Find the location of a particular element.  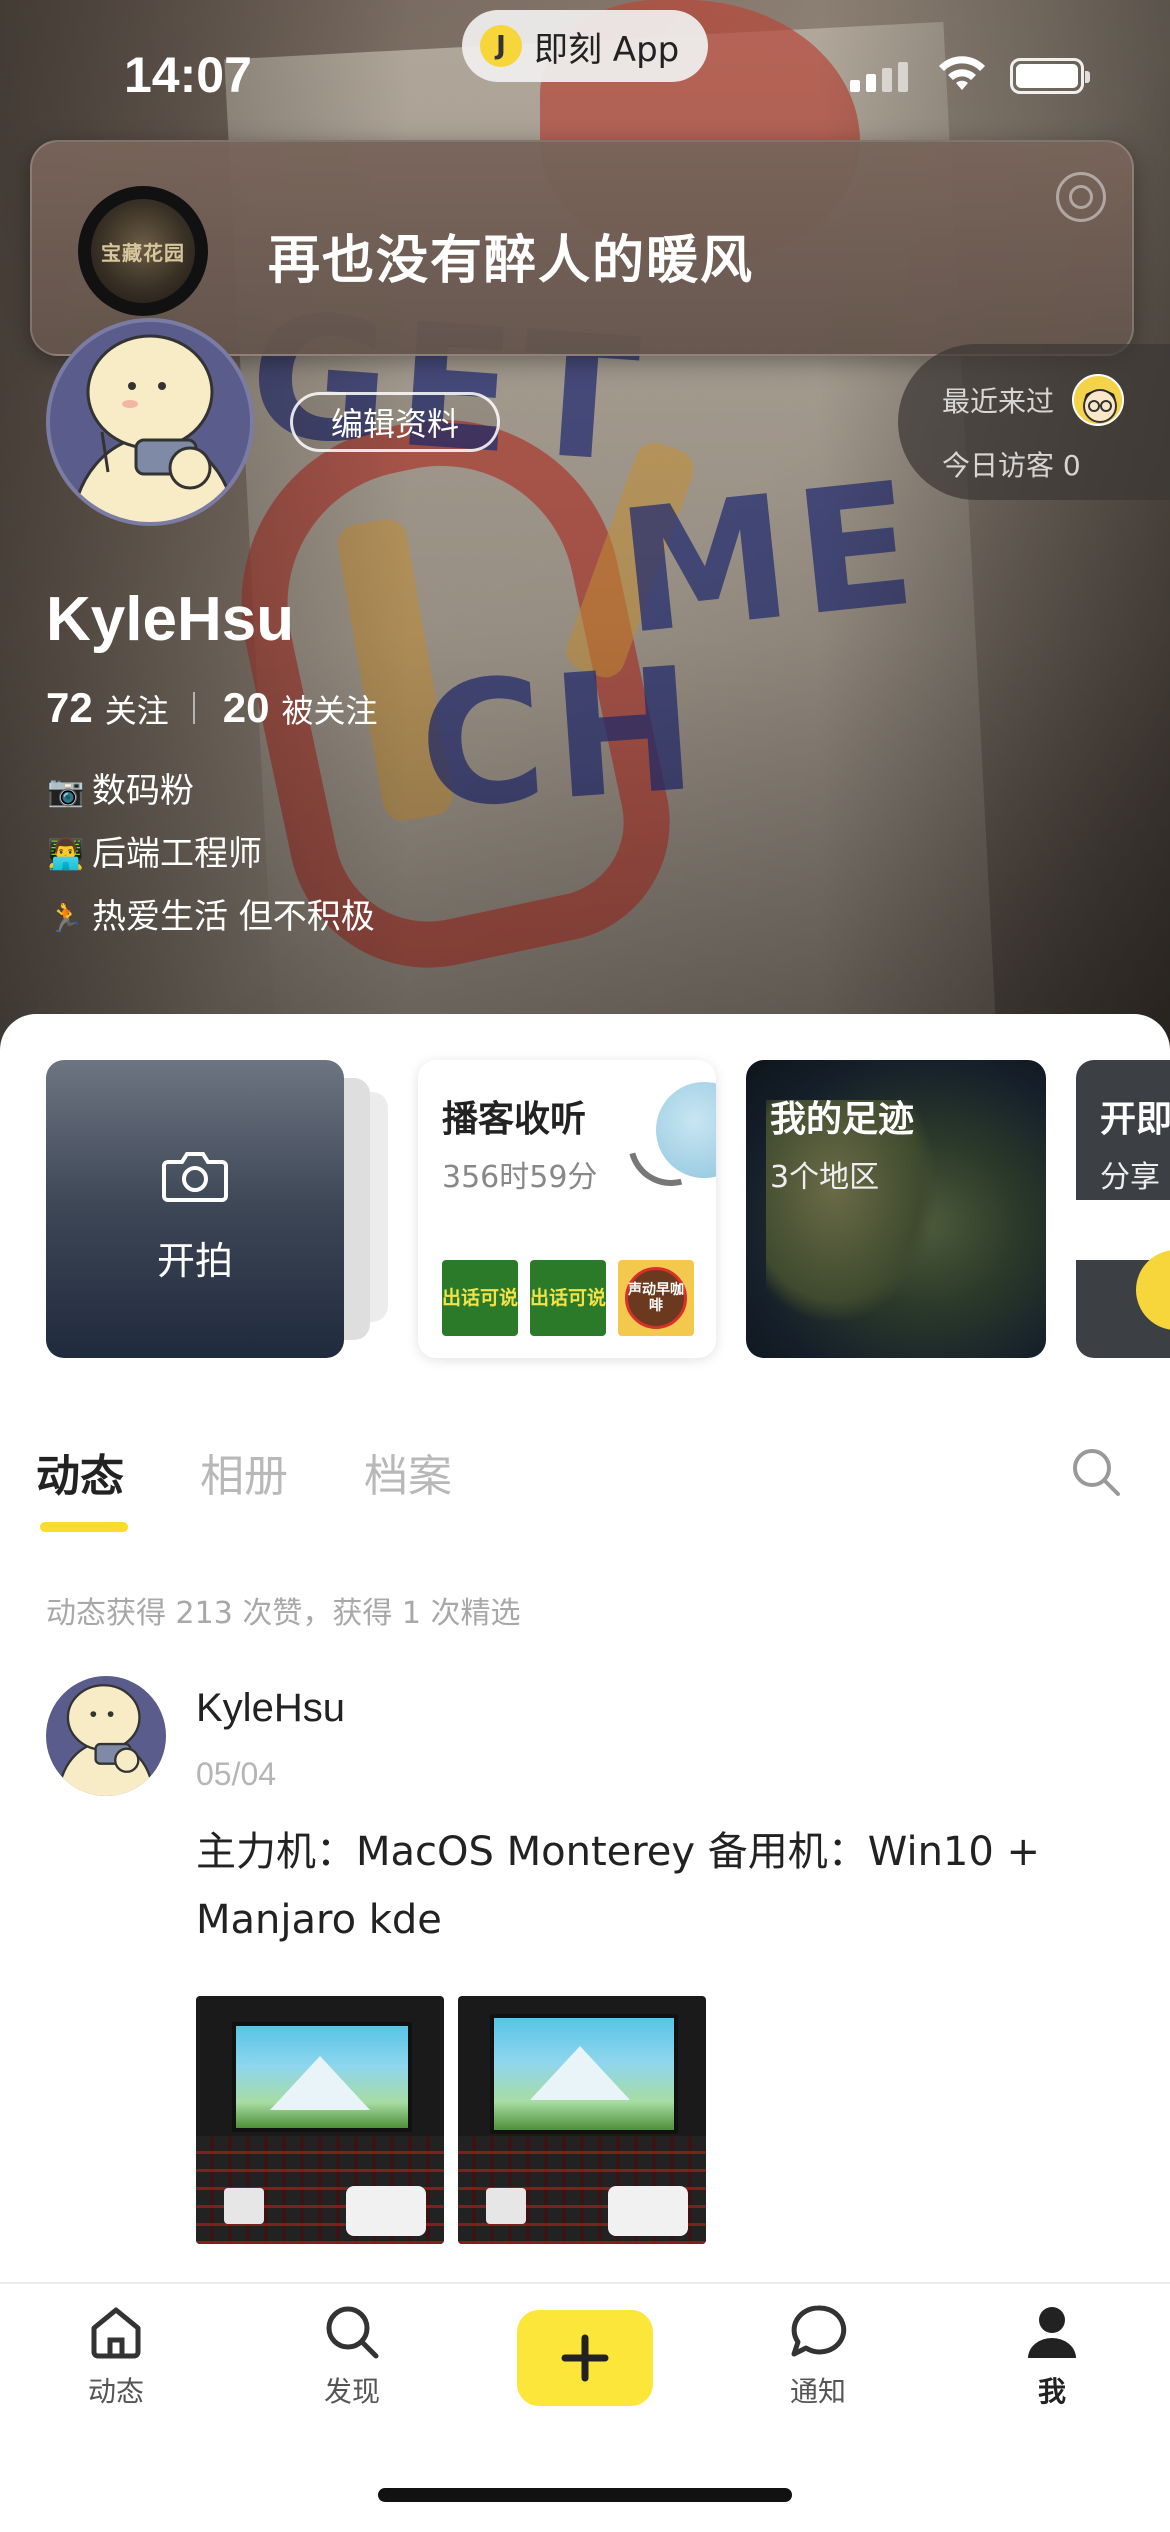

battery-icon is located at coordinates (1050, 76).